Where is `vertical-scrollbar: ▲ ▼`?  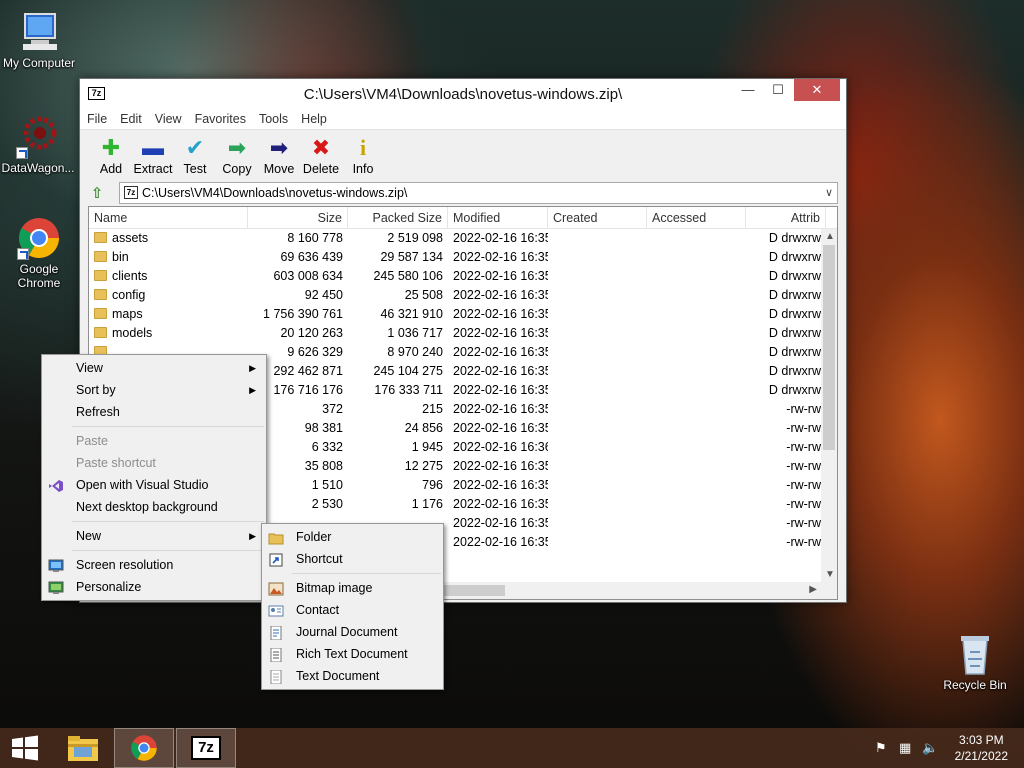
vertical-scrollbar: ▲ ▼ is located at coordinates (829, 405).